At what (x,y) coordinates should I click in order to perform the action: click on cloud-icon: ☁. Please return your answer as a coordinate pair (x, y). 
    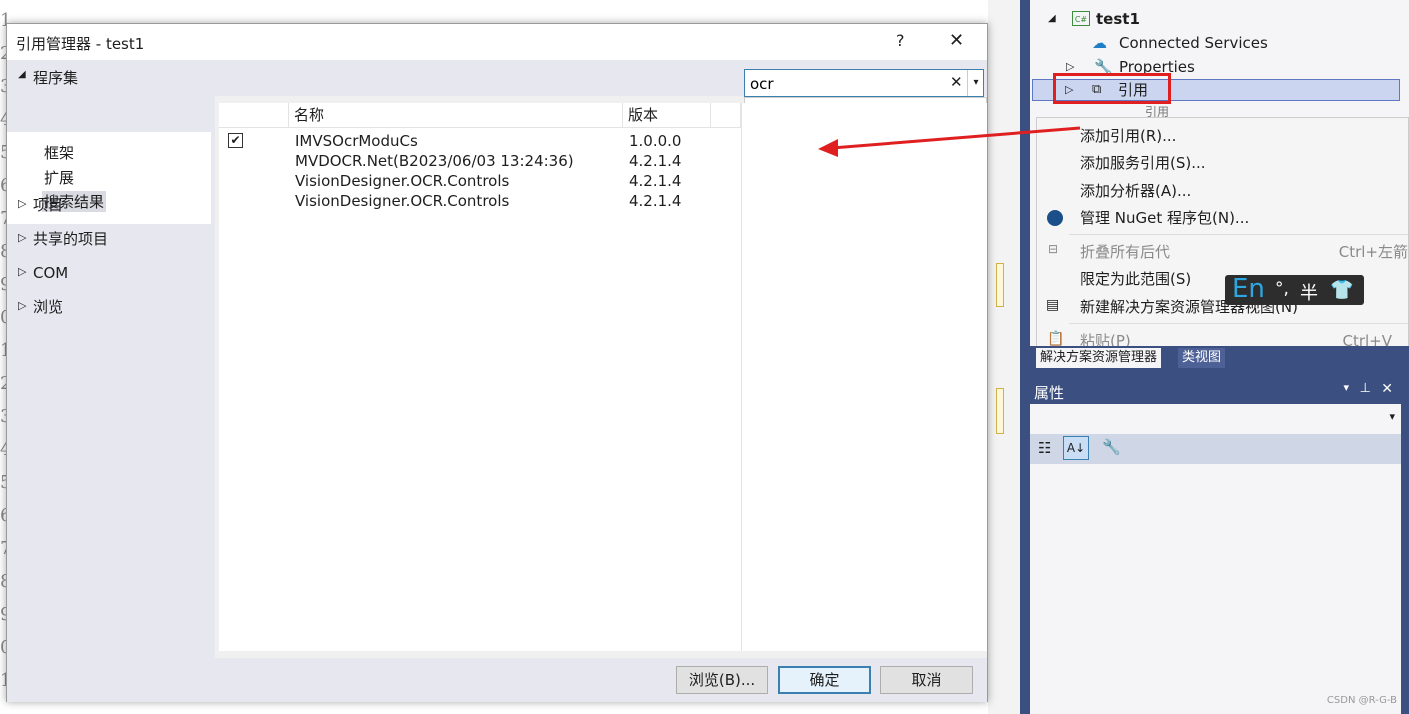
    Looking at the image, I should click on (1099, 43).